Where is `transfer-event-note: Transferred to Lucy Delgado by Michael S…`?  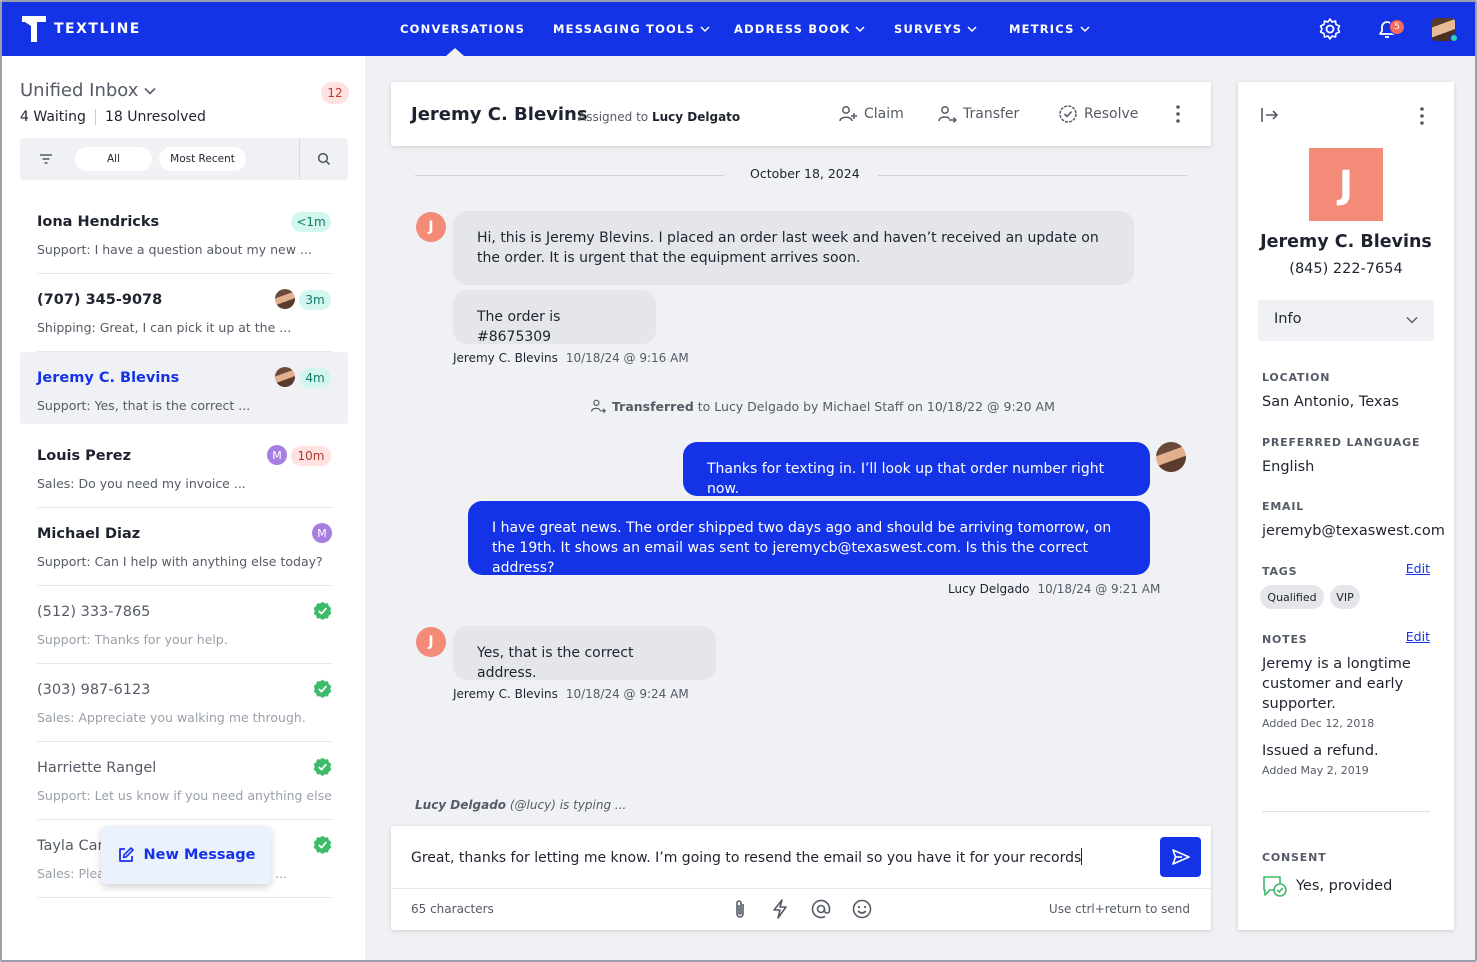
transfer-event-note: Transferred to Lucy Delgado by Michael S… is located at coordinates (822, 406).